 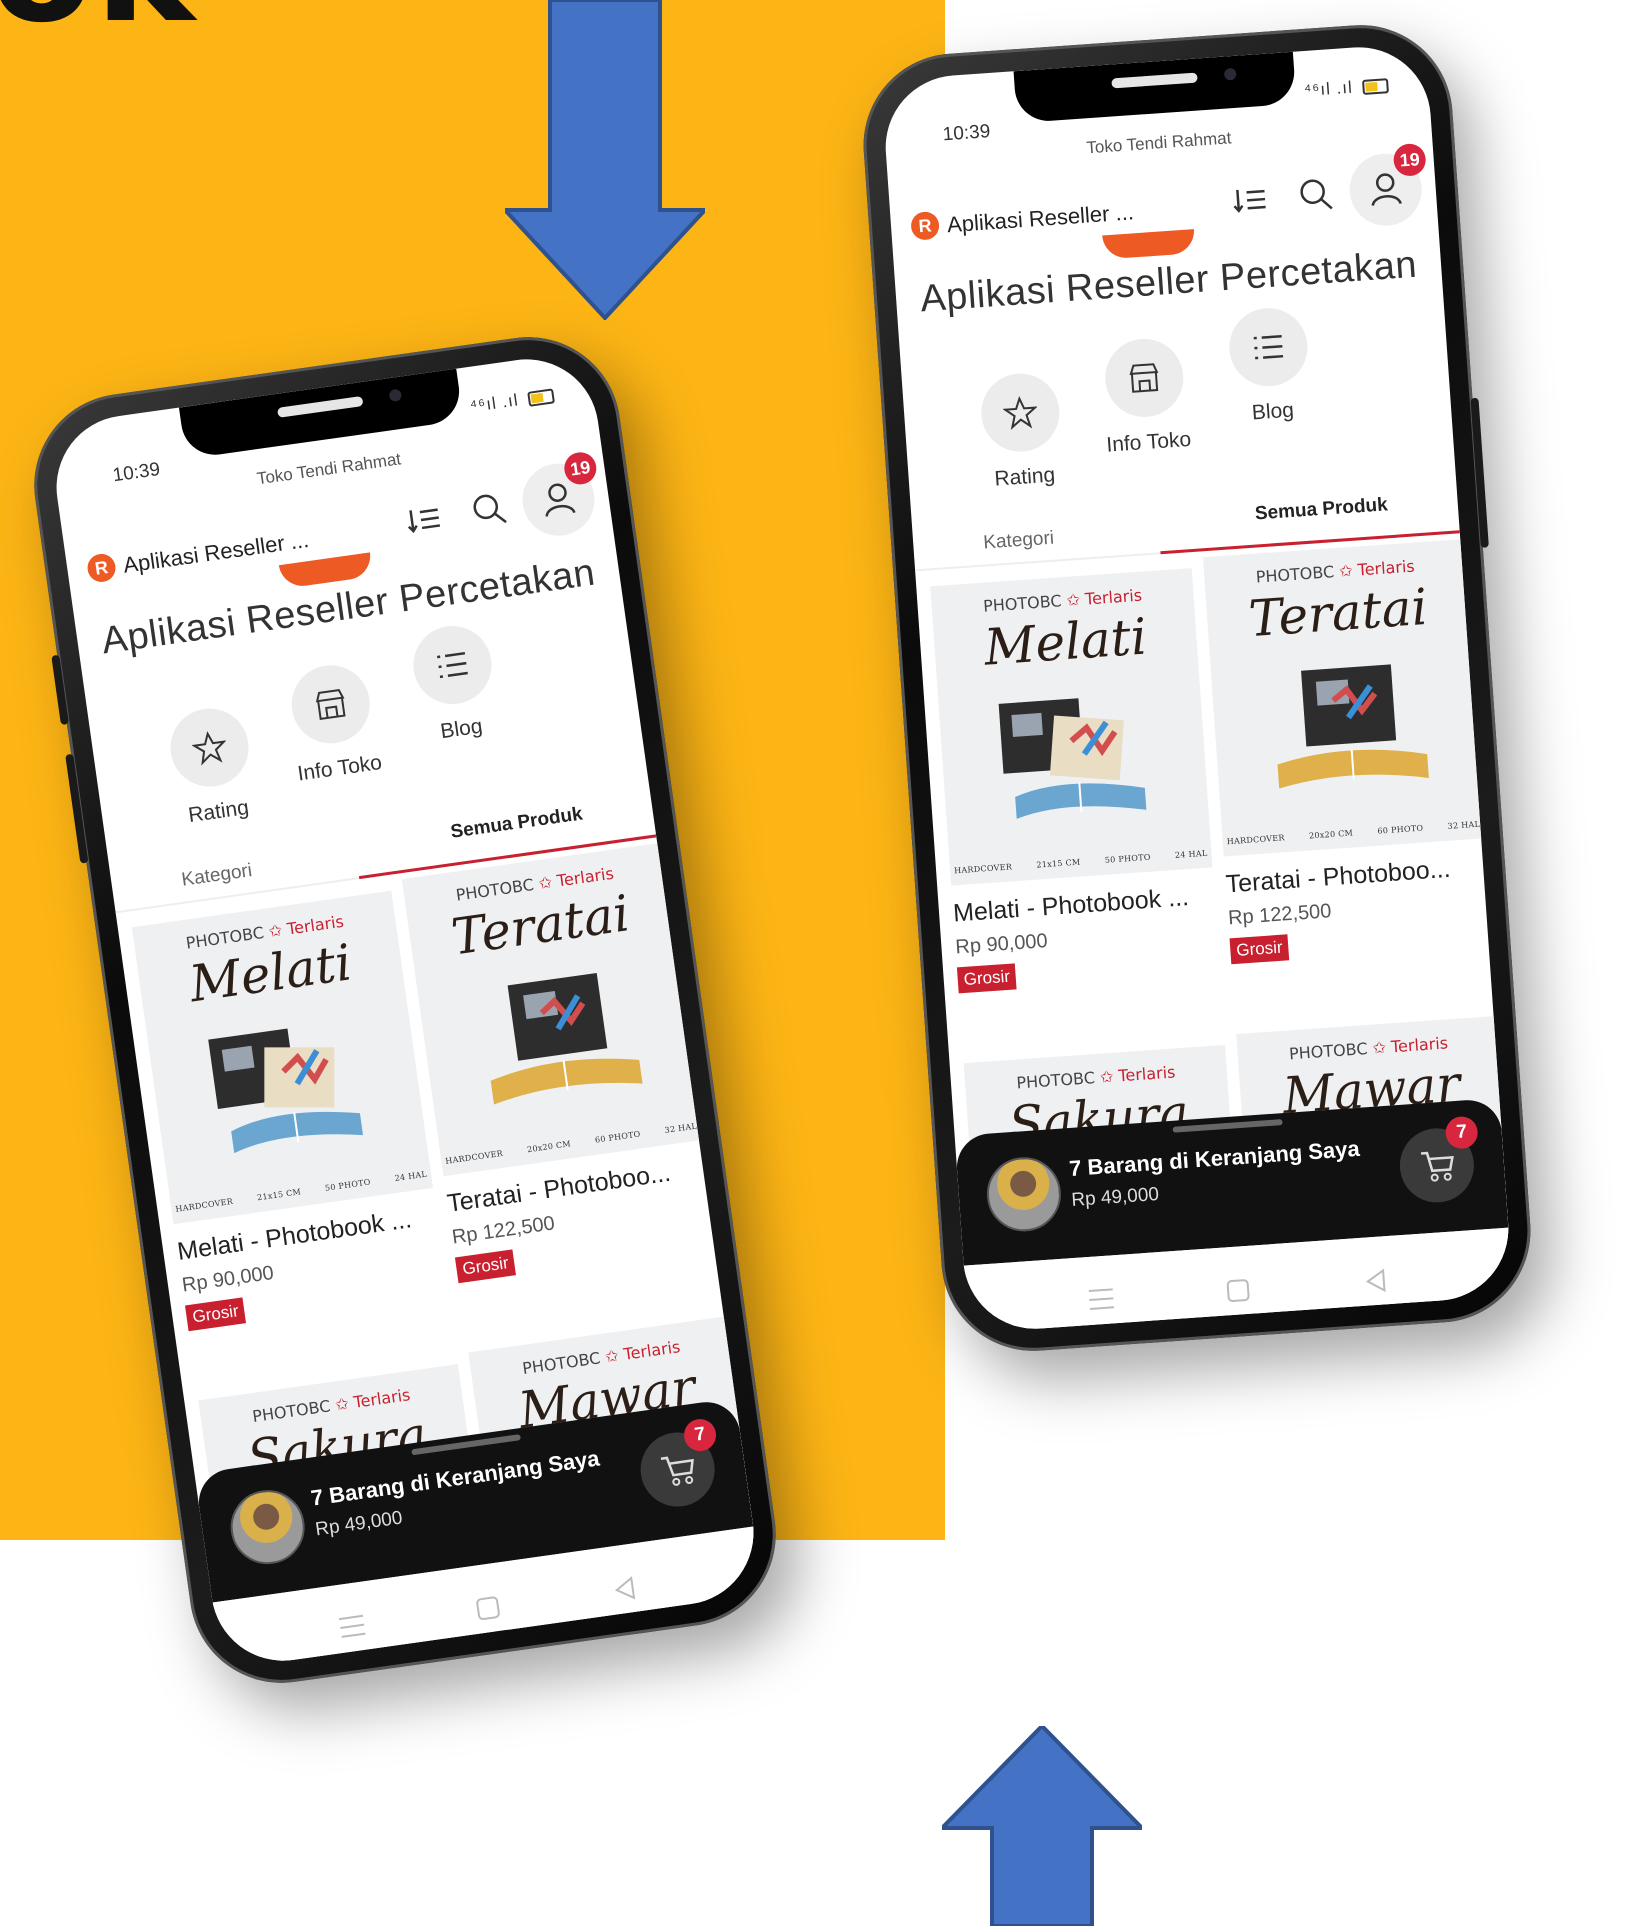 I want to click on status-time: 10:39, so click(x=966, y=133).